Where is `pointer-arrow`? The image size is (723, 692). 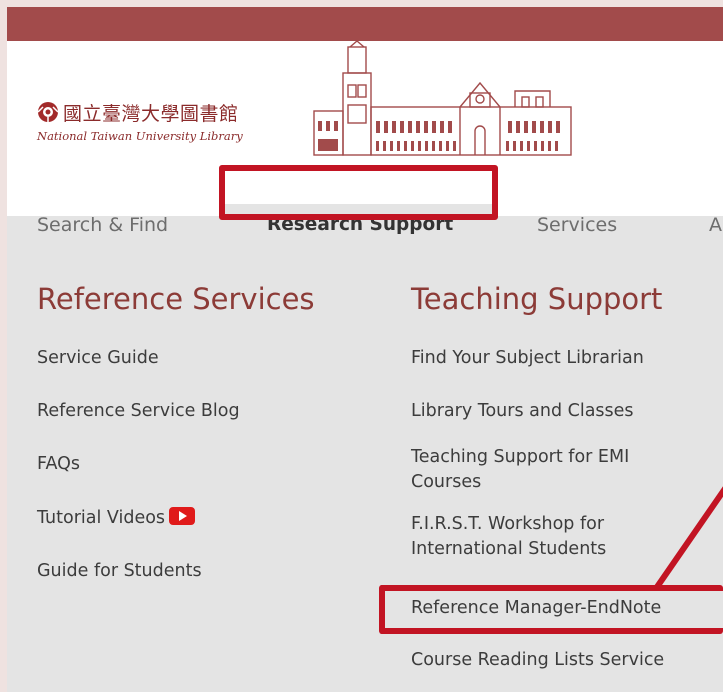
pointer-arrow is located at coordinates (688, 538).